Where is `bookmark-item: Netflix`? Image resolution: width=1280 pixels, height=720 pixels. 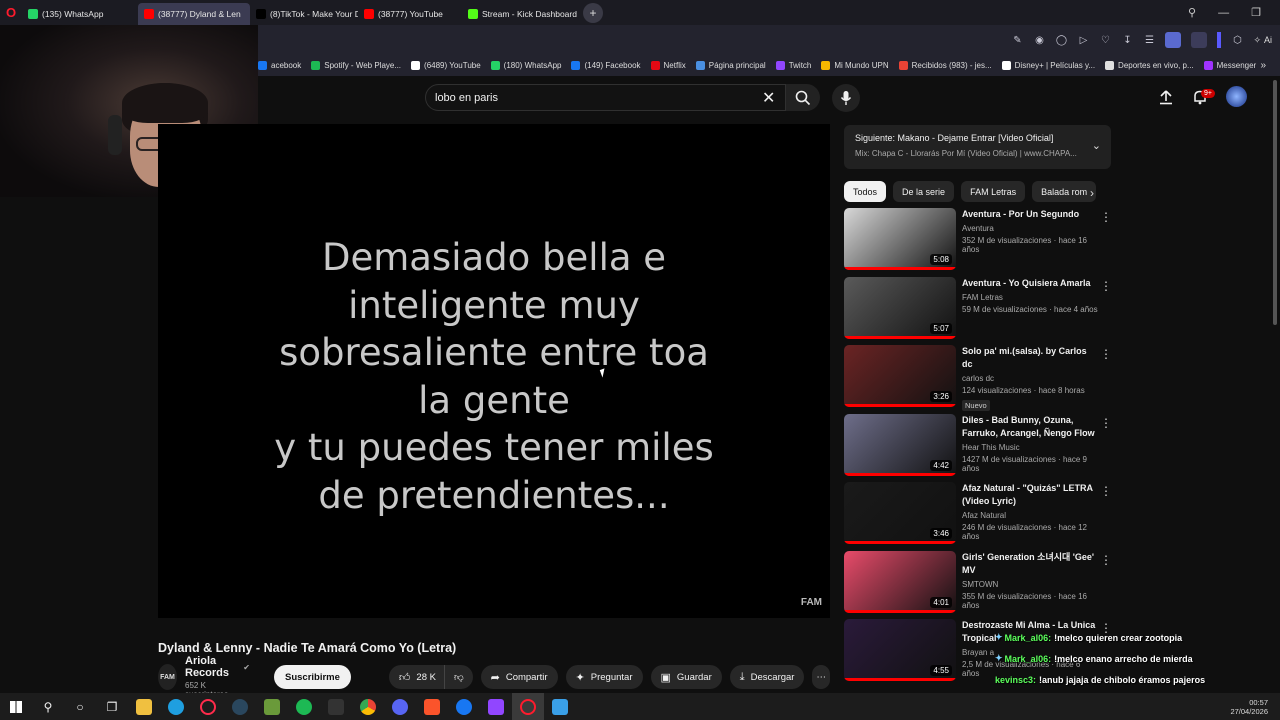
bookmark-item: Netflix is located at coordinates (668, 65).